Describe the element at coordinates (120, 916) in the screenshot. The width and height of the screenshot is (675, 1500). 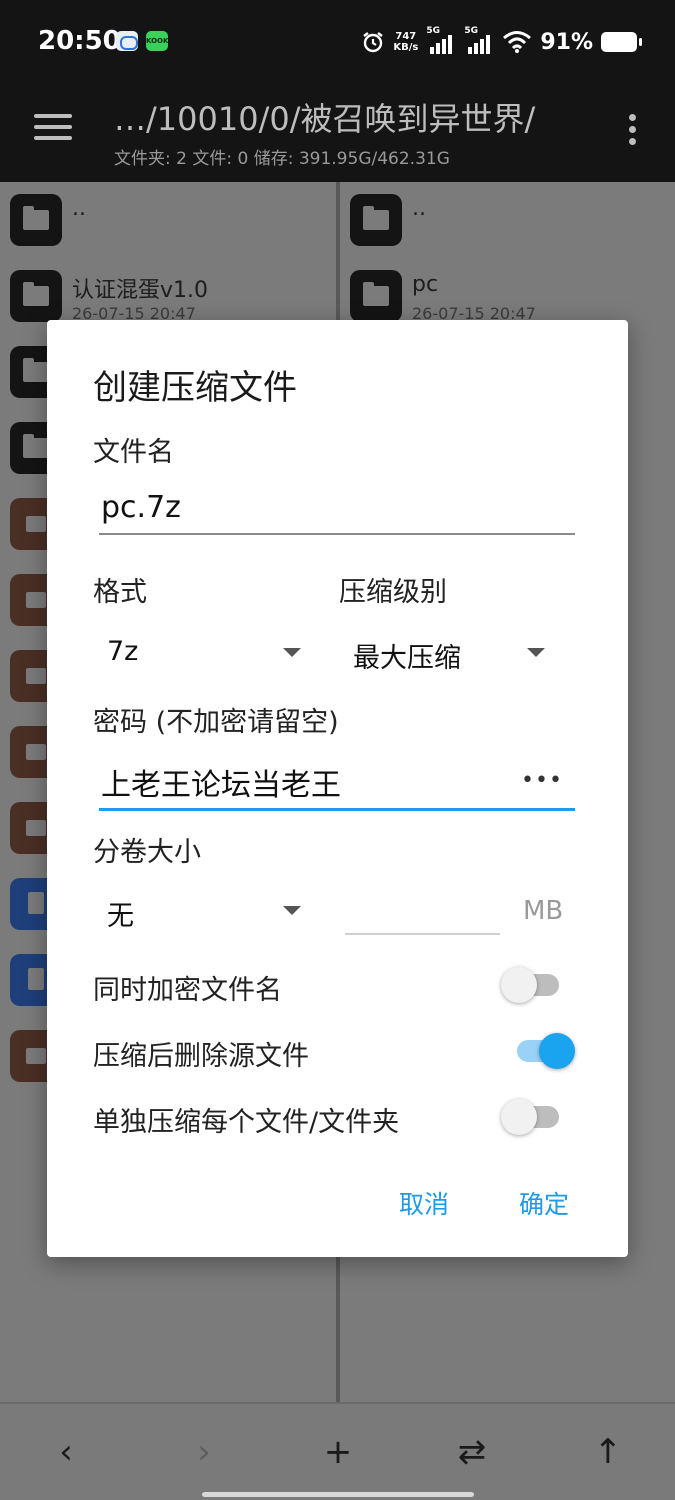
I see `volume-size-select-value: 无` at that location.